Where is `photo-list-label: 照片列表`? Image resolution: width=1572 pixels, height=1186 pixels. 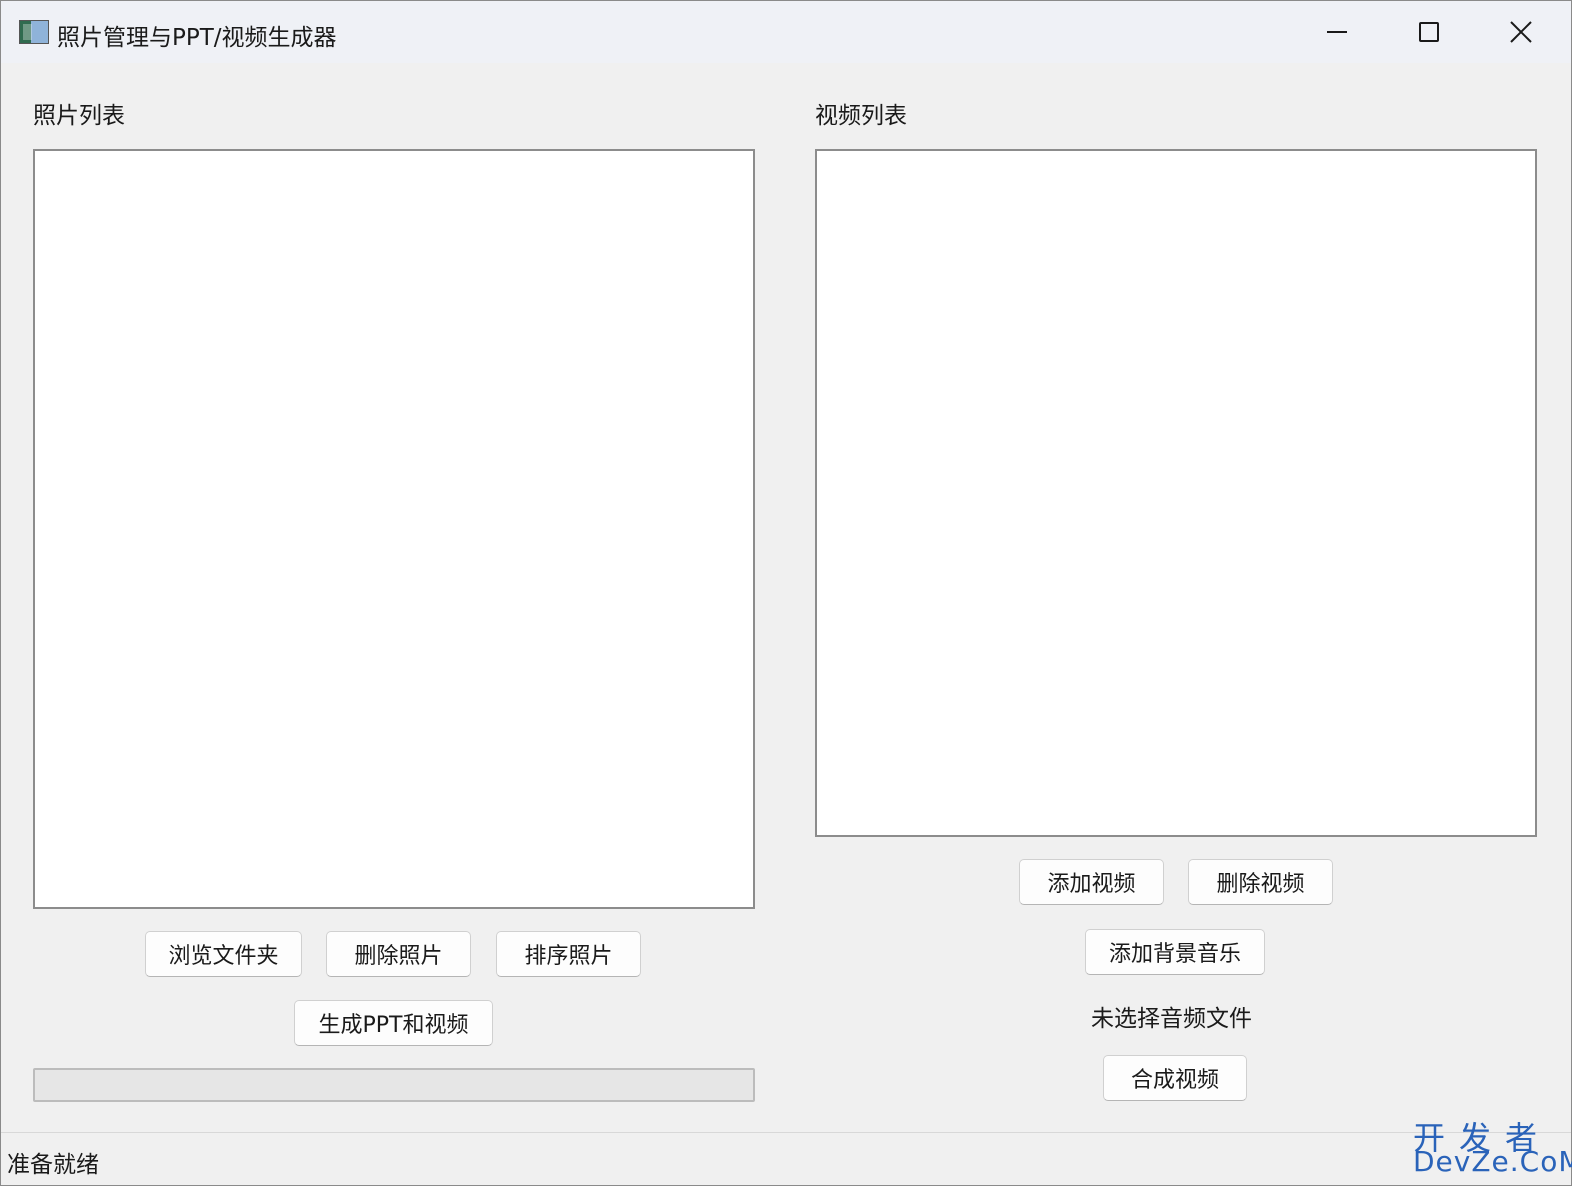 photo-list-label: 照片列表 is located at coordinates (79, 116).